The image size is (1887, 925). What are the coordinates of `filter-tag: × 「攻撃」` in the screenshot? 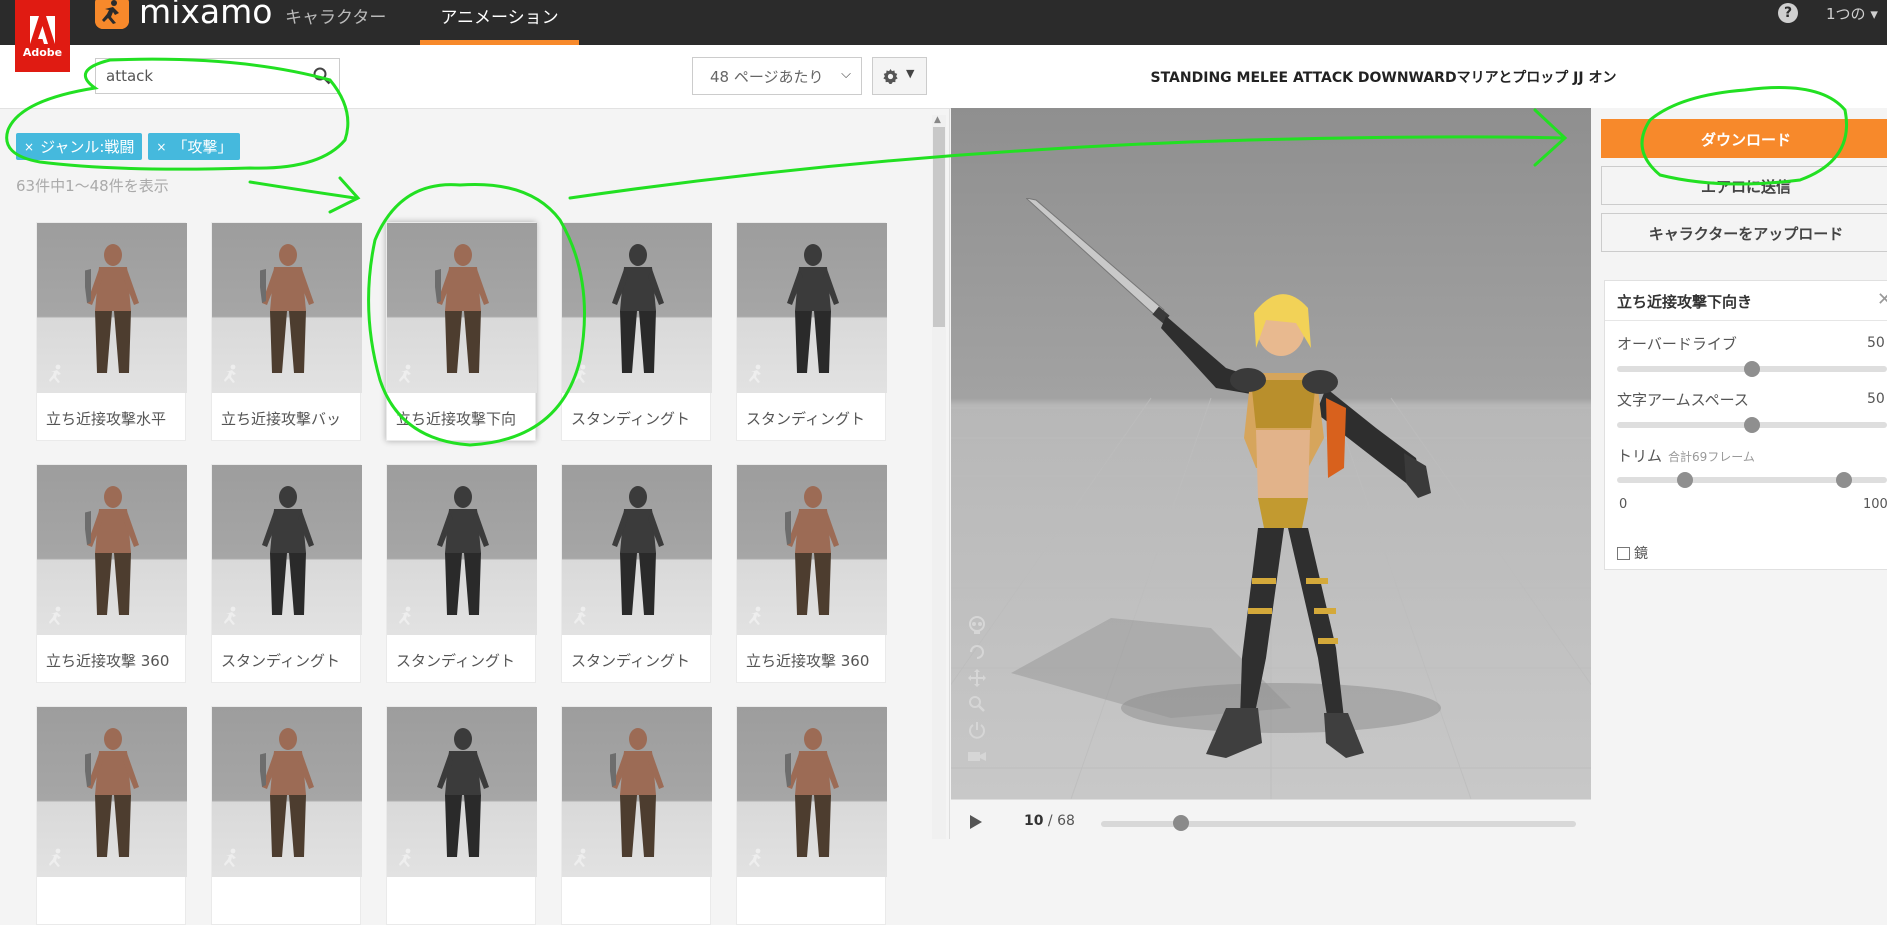 It's located at (194, 146).